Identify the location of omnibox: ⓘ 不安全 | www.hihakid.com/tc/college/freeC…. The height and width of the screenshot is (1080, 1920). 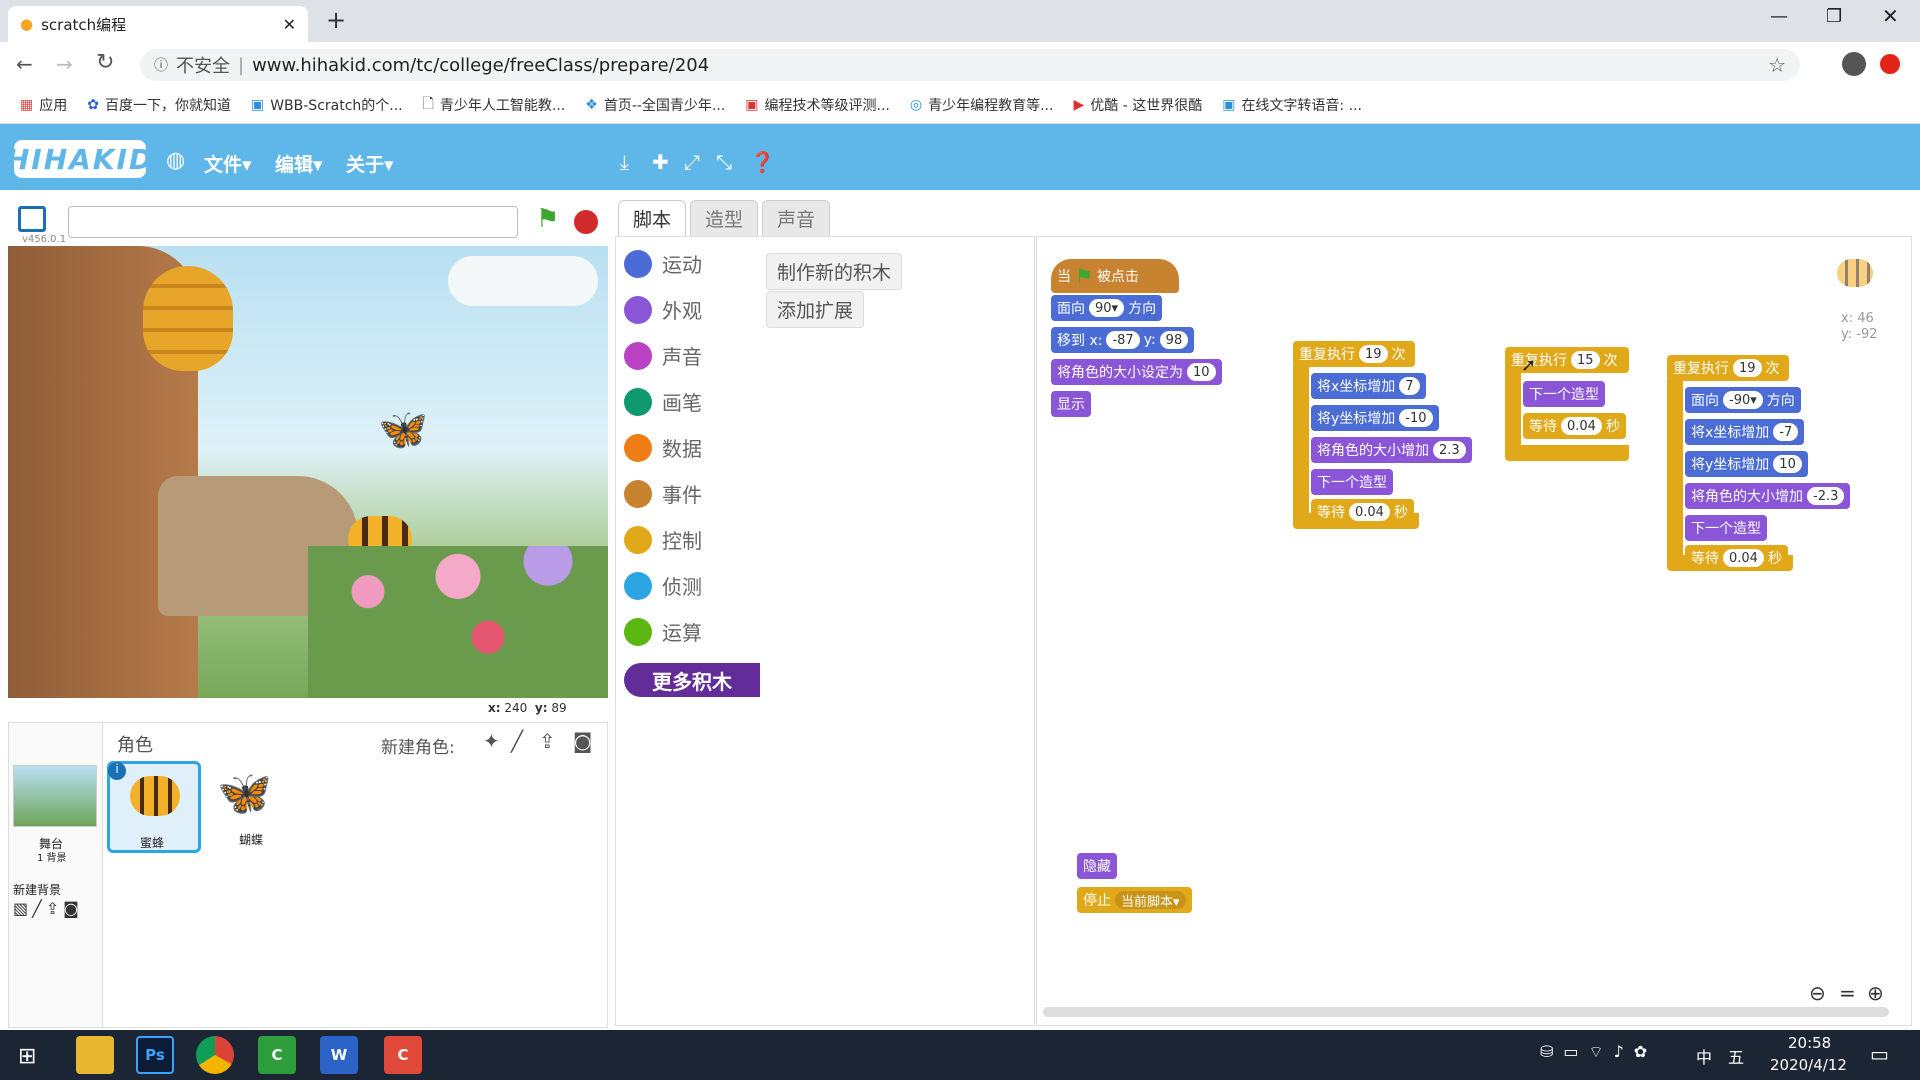
(970, 65).